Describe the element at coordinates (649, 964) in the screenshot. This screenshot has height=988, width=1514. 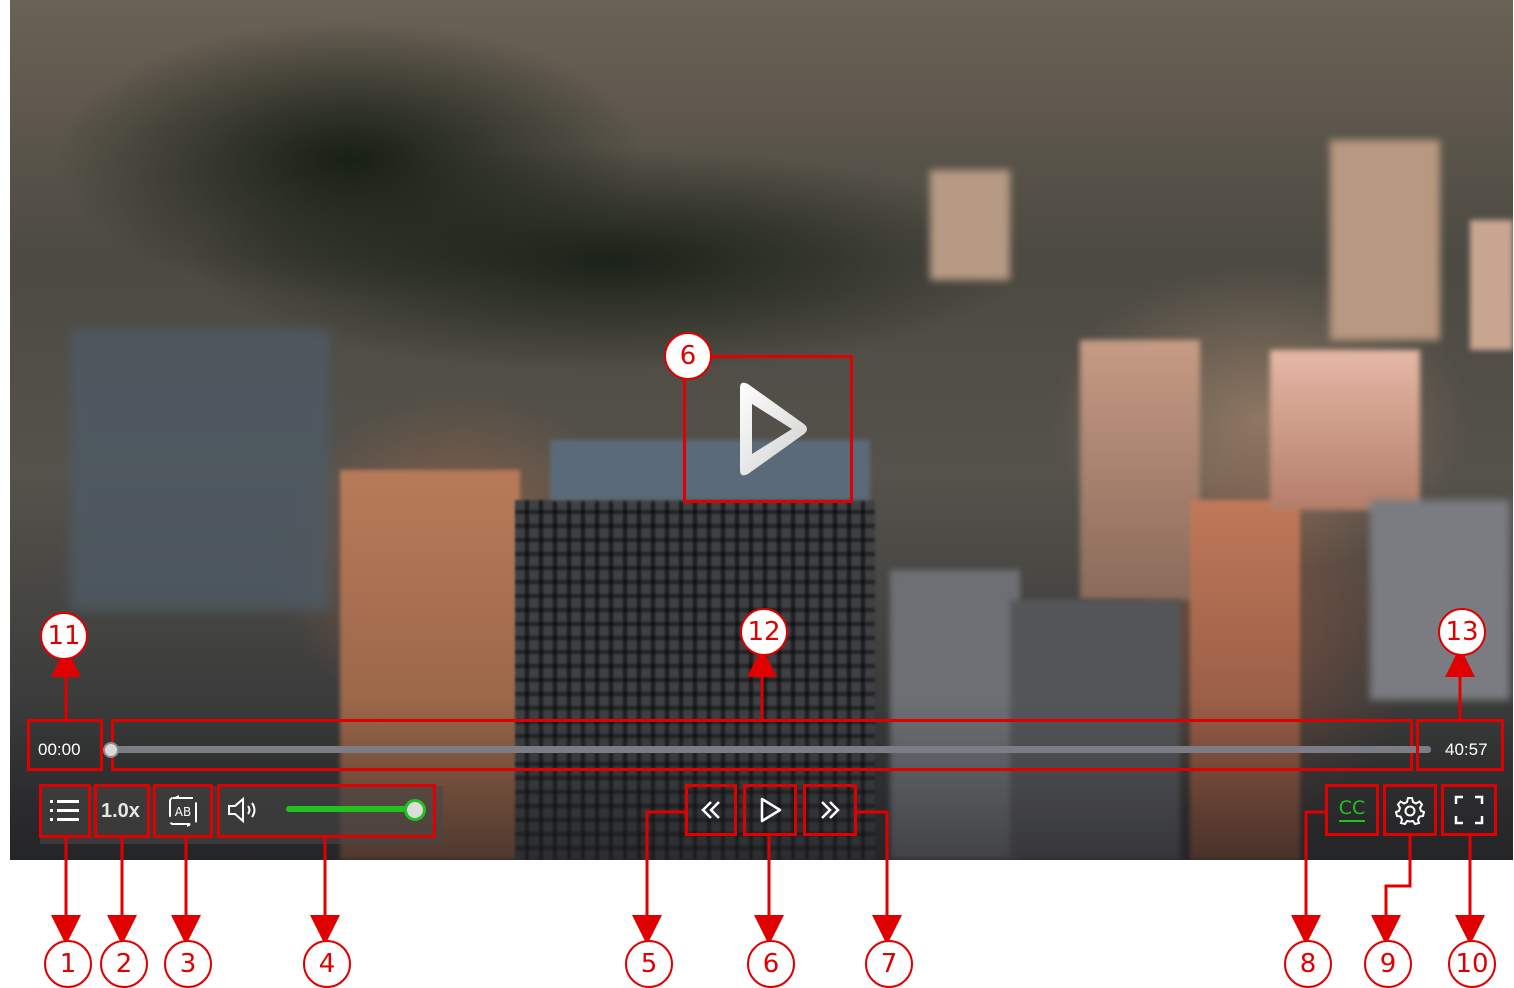
I see `callout-badge: 5` at that location.